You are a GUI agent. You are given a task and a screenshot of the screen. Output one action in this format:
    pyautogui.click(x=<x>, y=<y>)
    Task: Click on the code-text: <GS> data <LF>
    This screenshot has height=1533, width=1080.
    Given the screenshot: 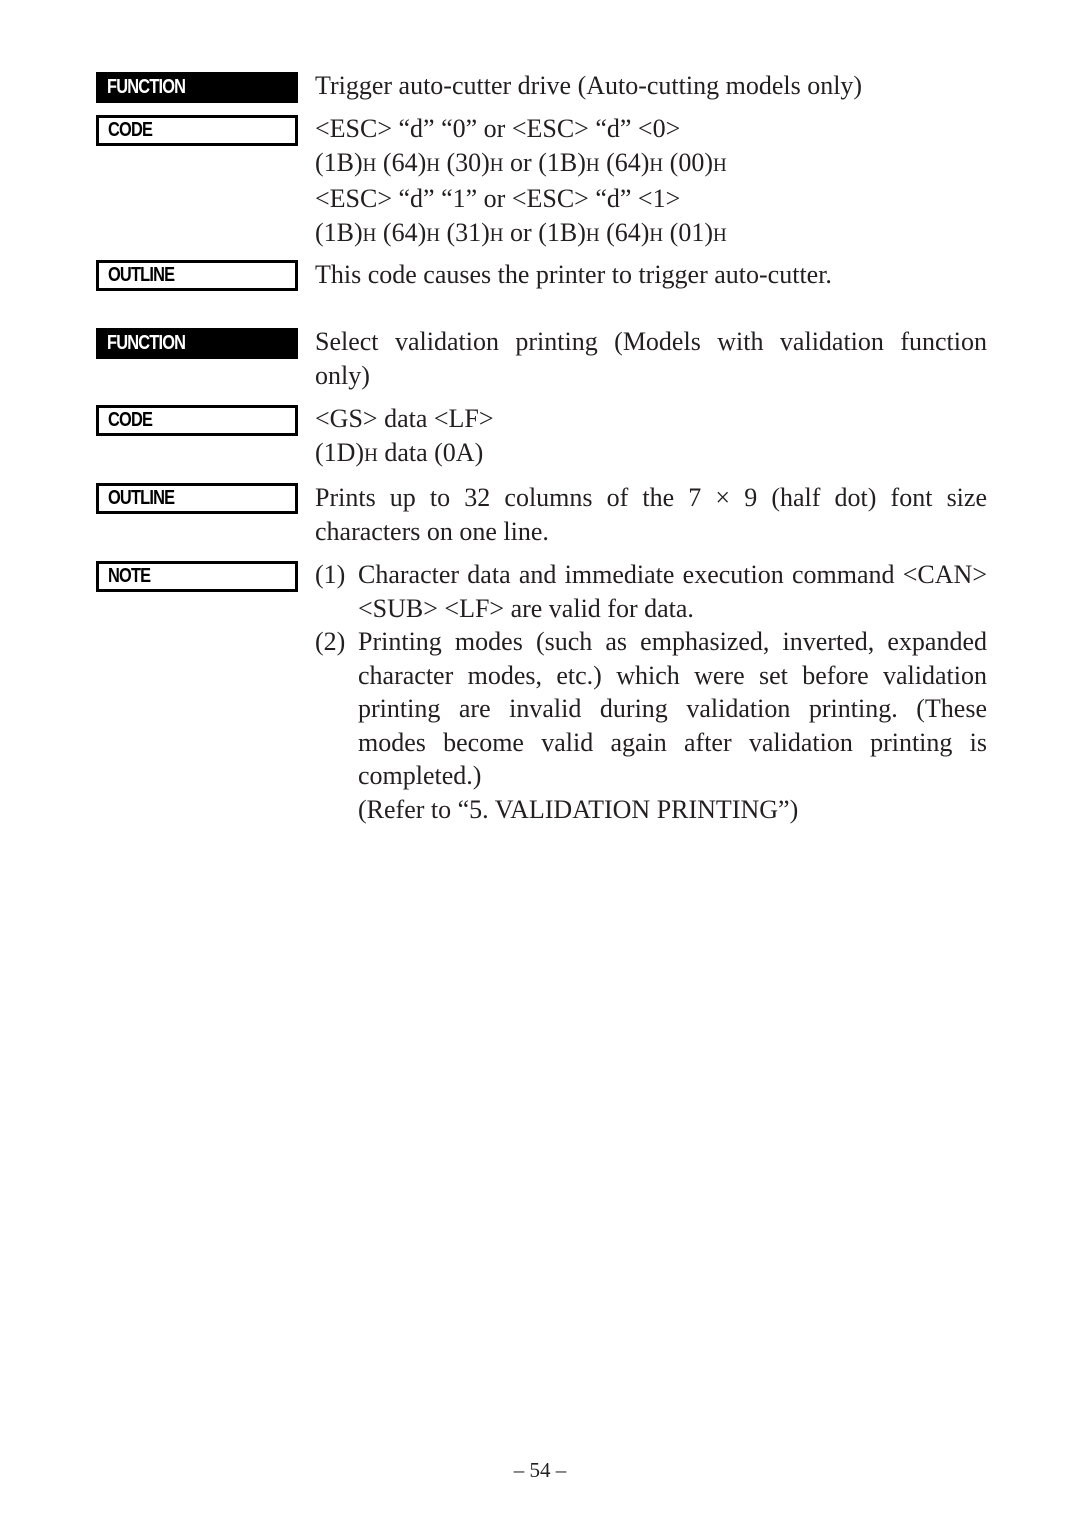 What is the action you would take?
    pyautogui.click(x=404, y=418)
    